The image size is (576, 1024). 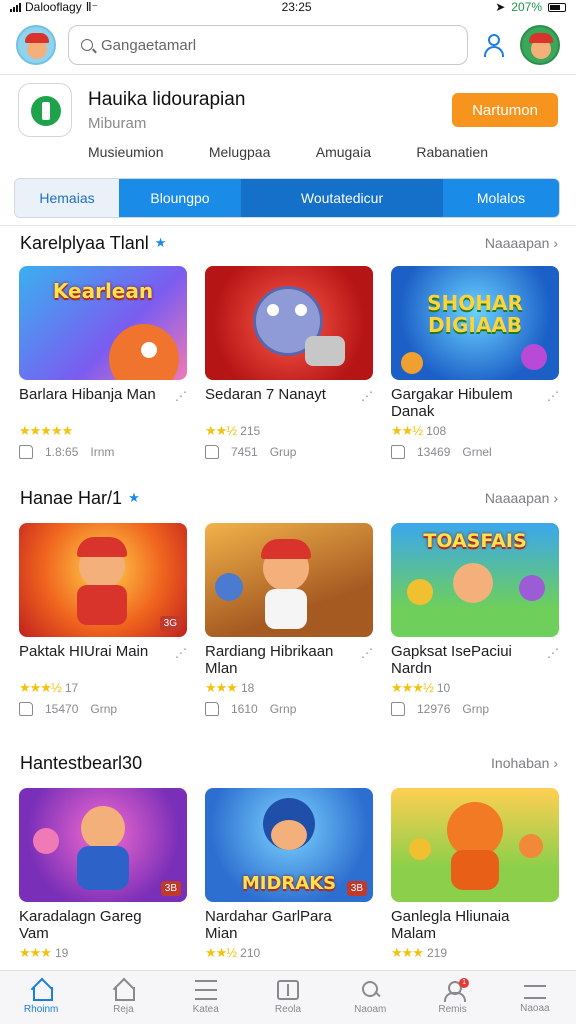 I want to click on thumbnail-title: TOASFAIS, so click(x=475, y=541).